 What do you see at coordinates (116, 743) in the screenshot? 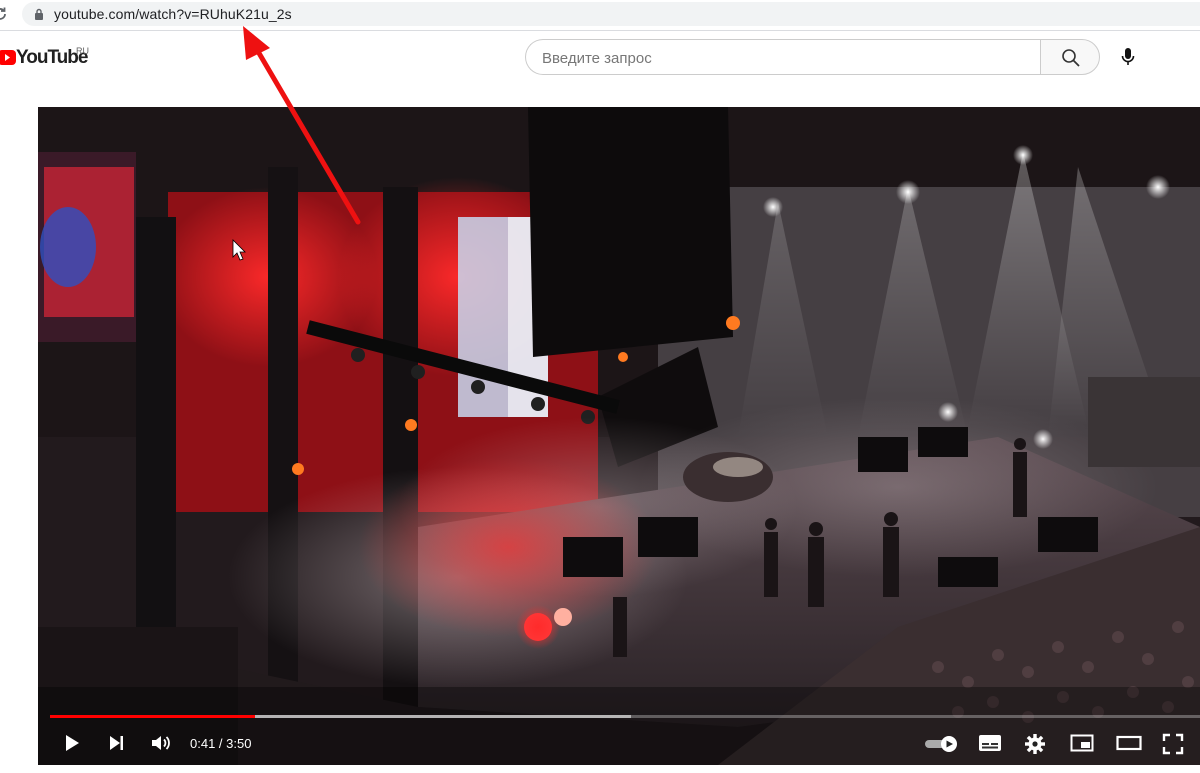
I see `next-icon` at bounding box center [116, 743].